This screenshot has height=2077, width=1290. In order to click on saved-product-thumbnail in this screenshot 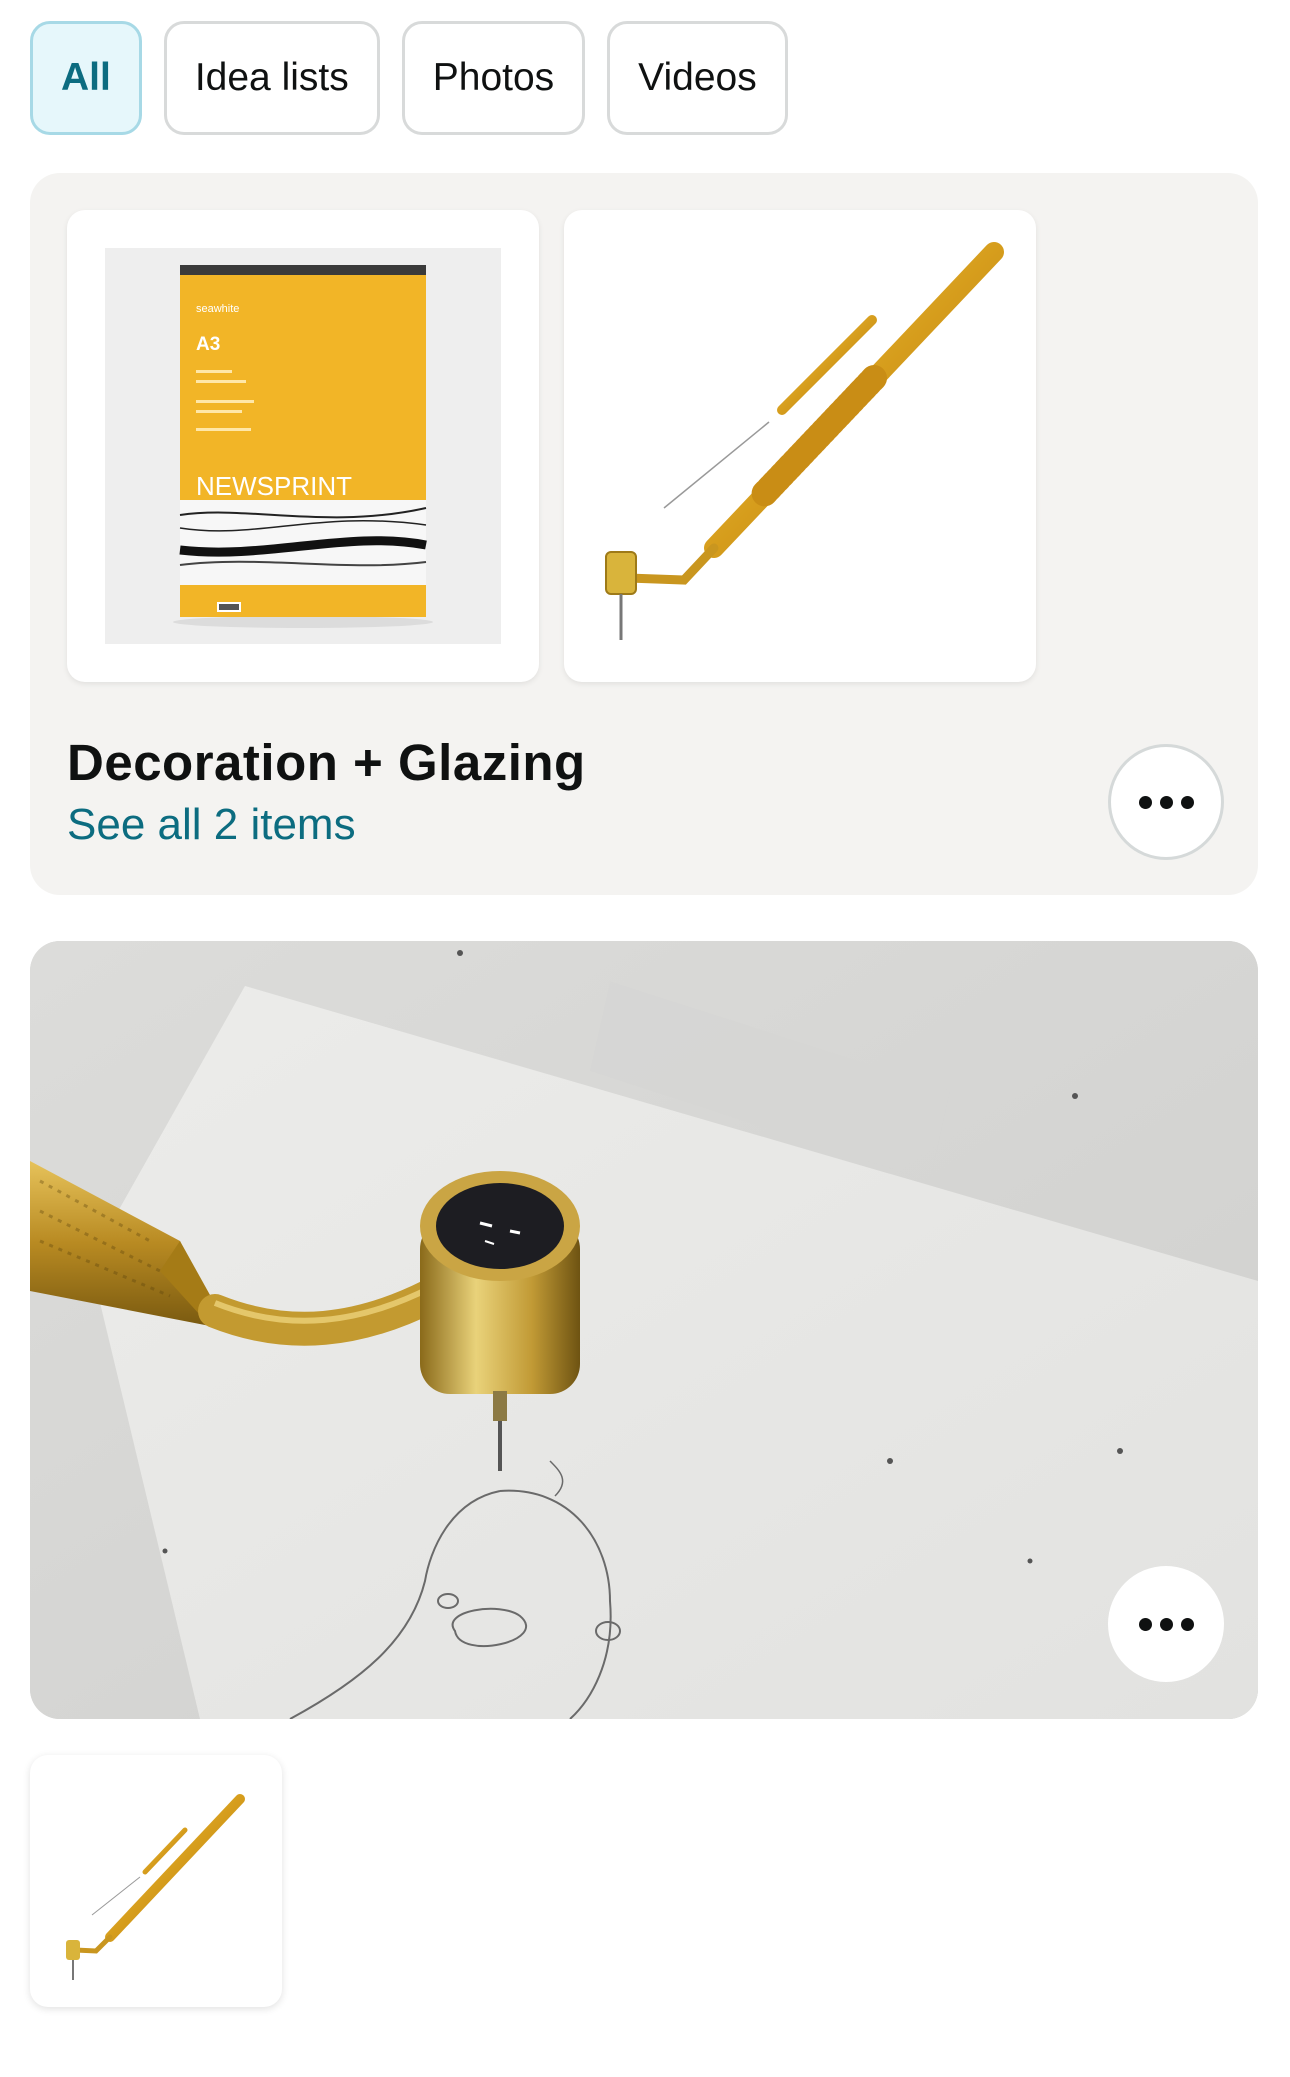, I will do `click(156, 1881)`.